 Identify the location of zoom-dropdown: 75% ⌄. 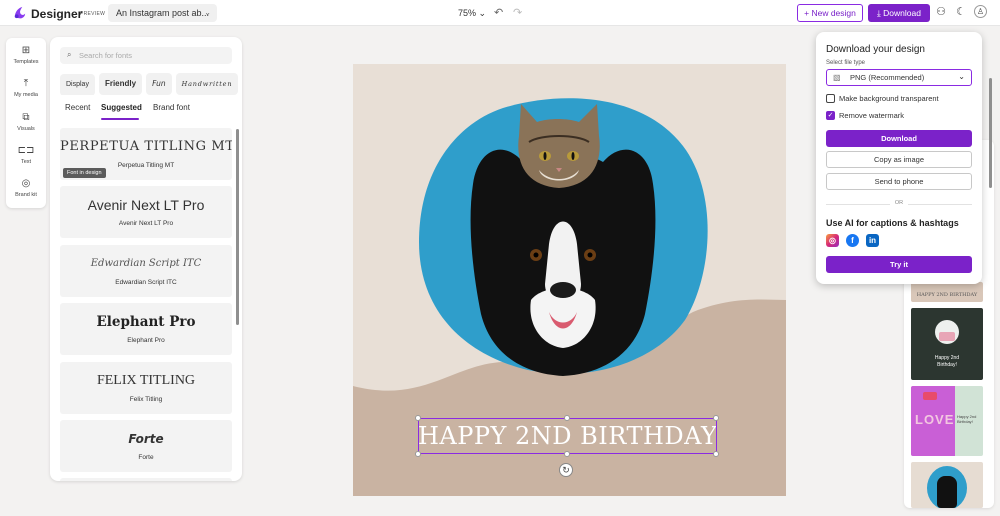
(472, 13).